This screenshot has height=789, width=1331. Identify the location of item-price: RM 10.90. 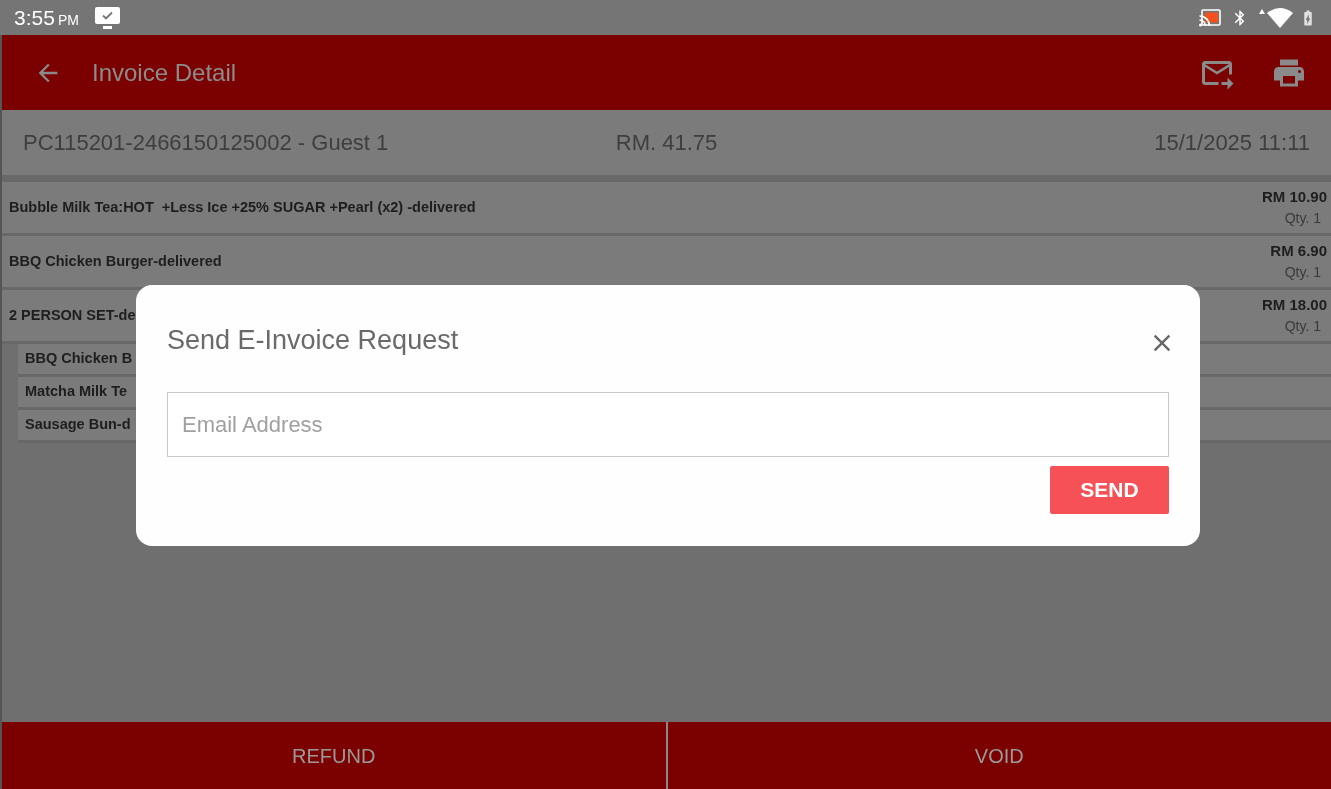
(1294, 196).